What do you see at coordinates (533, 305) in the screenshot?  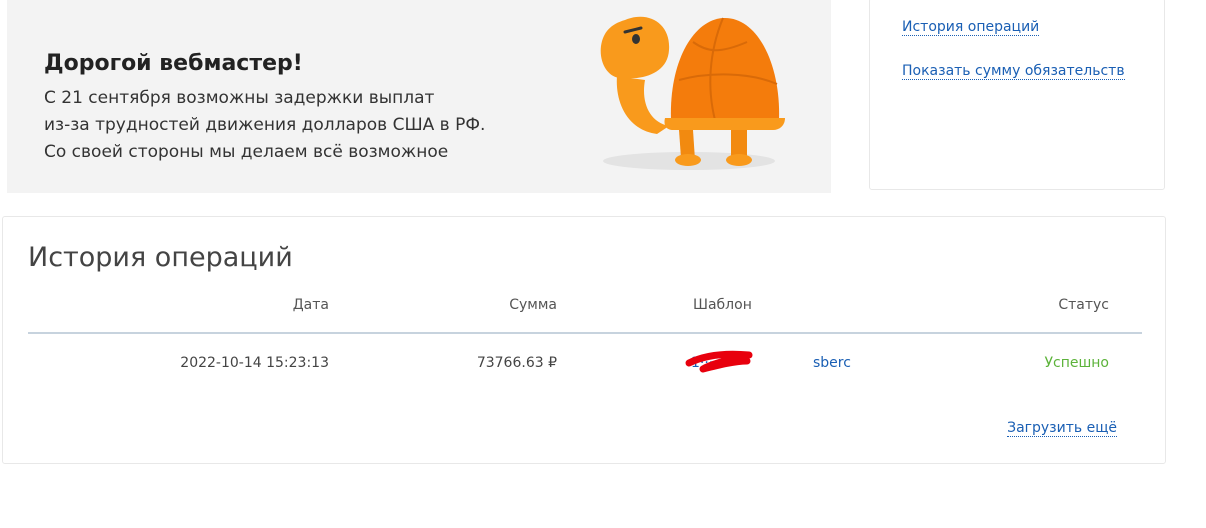 I see `column-header-sum: Сумма` at bounding box center [533, 305].